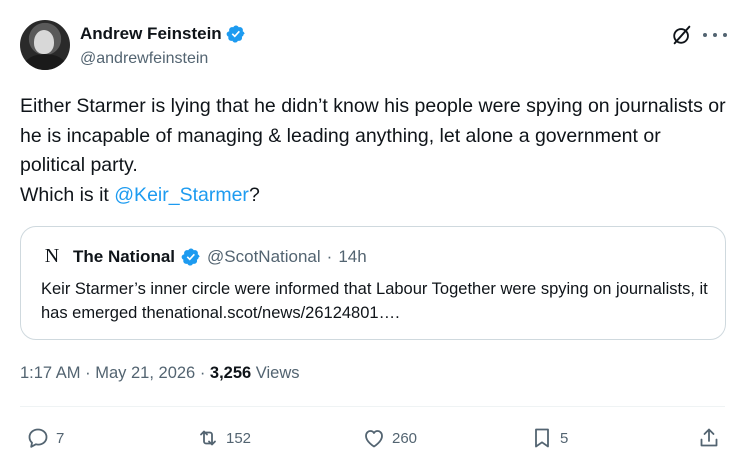 This screenshot has width=745, height=466. Describe the element at coordinates (682, 35) in the screenshot. I see `grok-icon` at that location.